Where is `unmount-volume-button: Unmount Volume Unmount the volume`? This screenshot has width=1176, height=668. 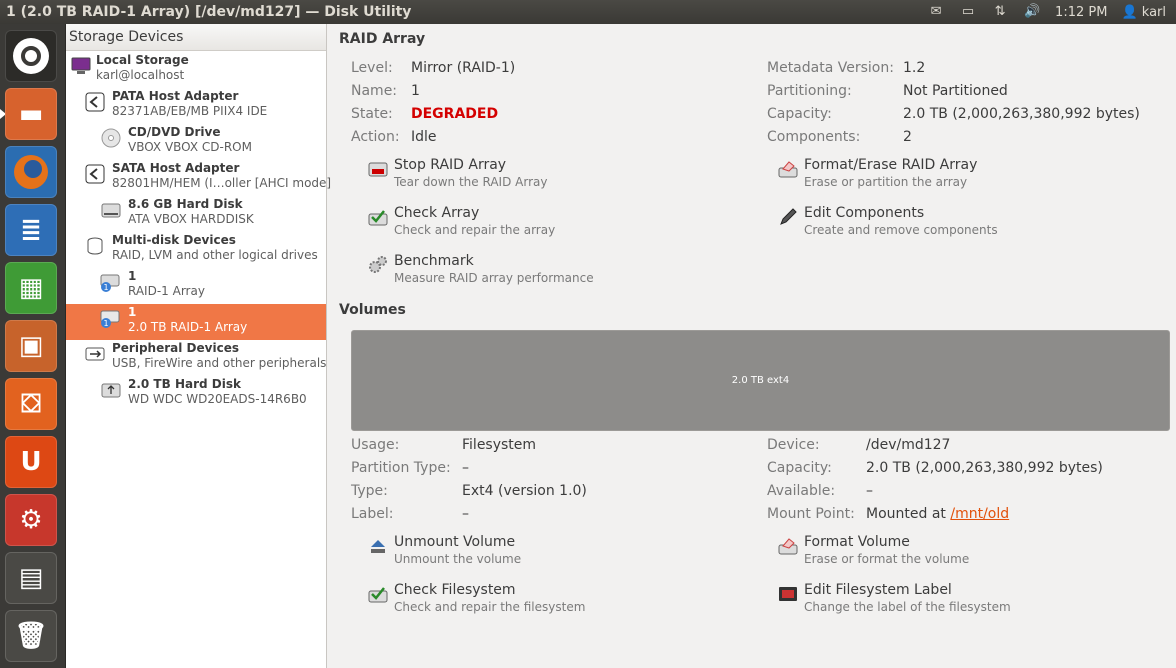
unmount-volume-button: Unmount Volume Unmount the volume is located at coordinates (518, 554).